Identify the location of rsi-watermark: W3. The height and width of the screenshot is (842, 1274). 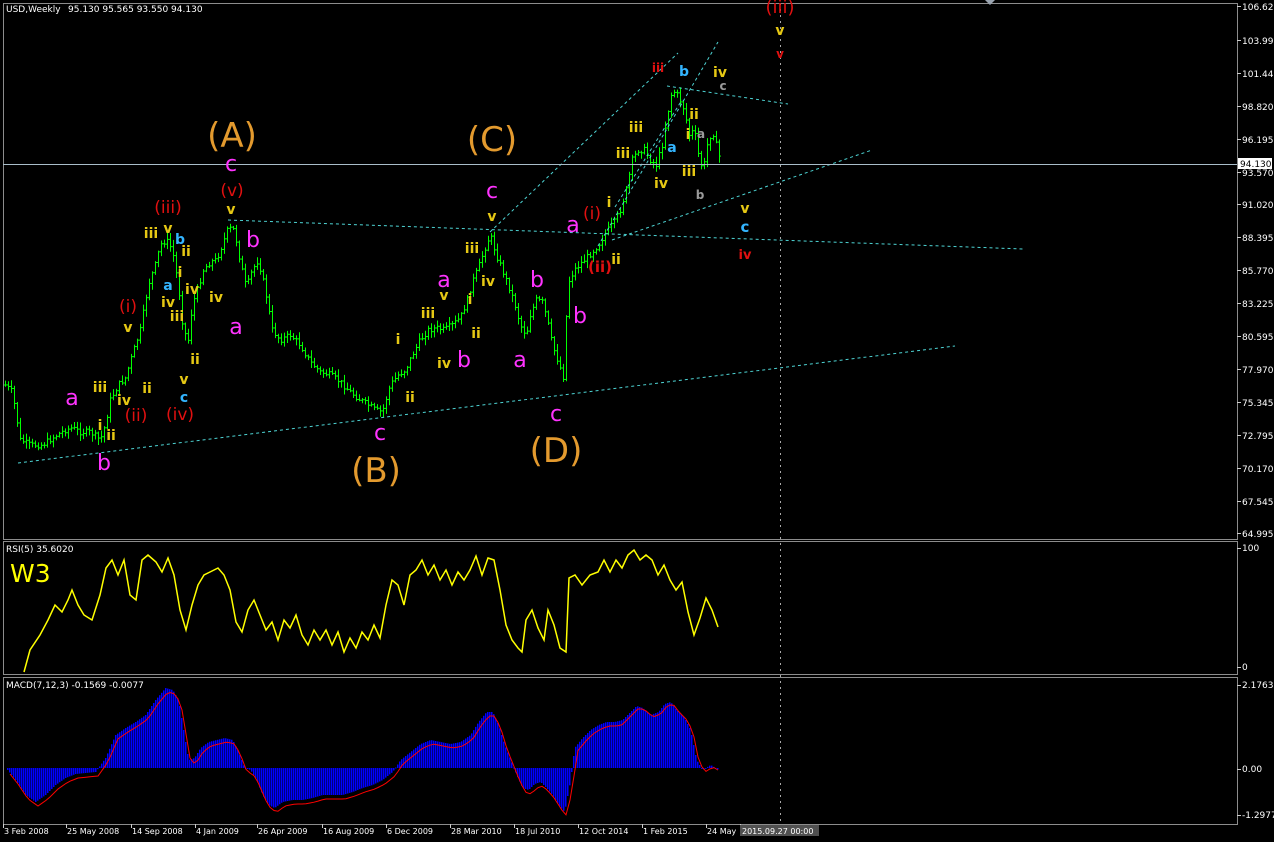
(30, 573).